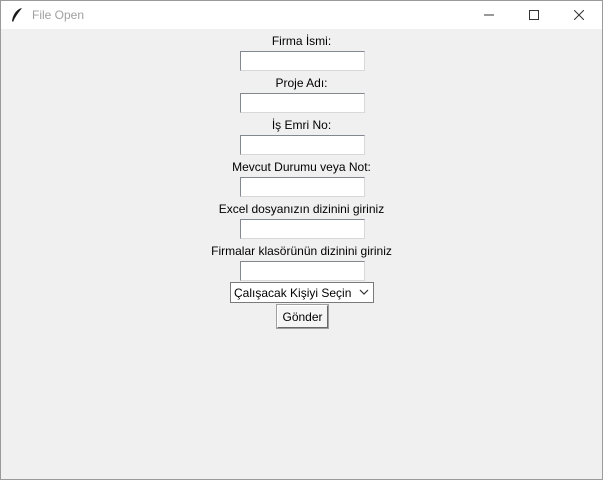 The width and height of the screenshot is (603, 480). Describe the element at coordinates (302, 103) in the screenshot. I see `proje-adi-input` at that location.